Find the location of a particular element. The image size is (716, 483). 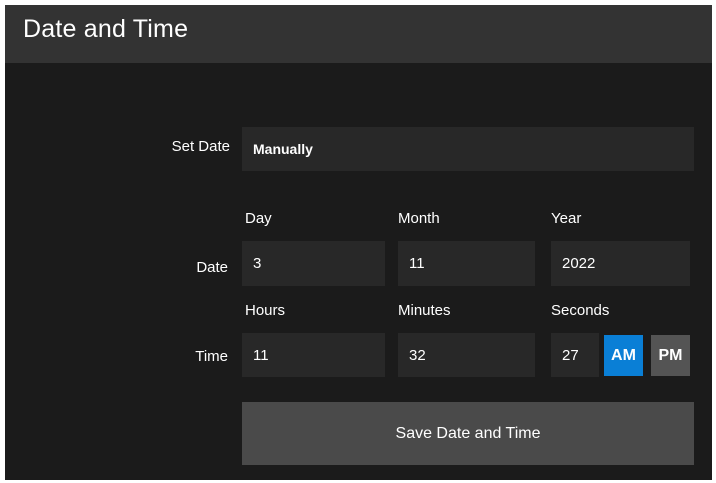

minutes-label: Minutes is located at coordinates (424, 310).